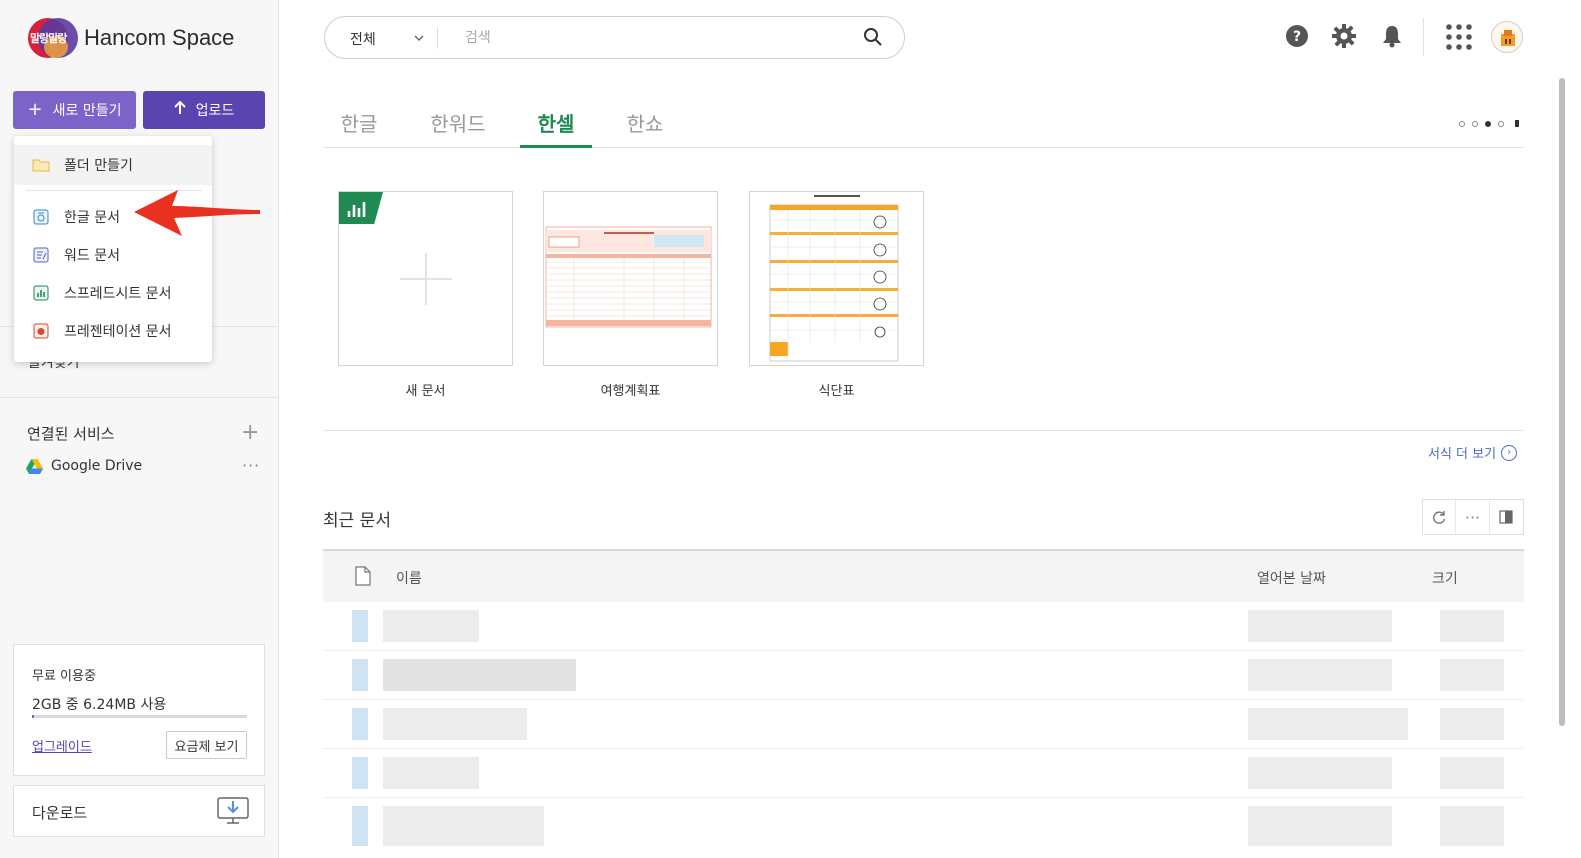  What do you see at coordinates (139, 811) in the screenshot?
I see `download-panel: 다운로드` at bounding box center [139, 811].